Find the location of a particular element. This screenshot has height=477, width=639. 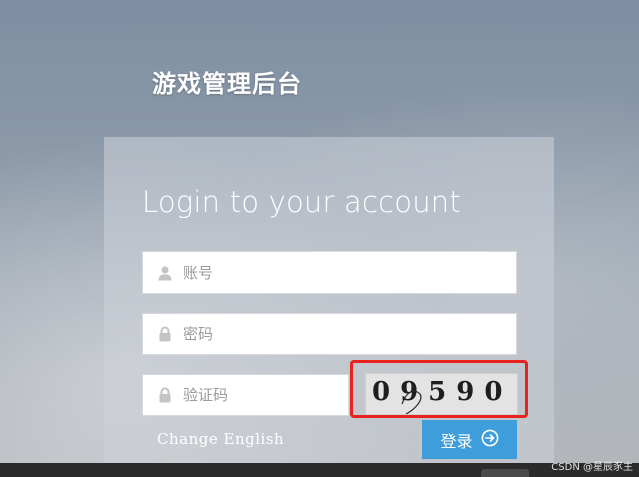

username-field is located at coordinates (329, 272).